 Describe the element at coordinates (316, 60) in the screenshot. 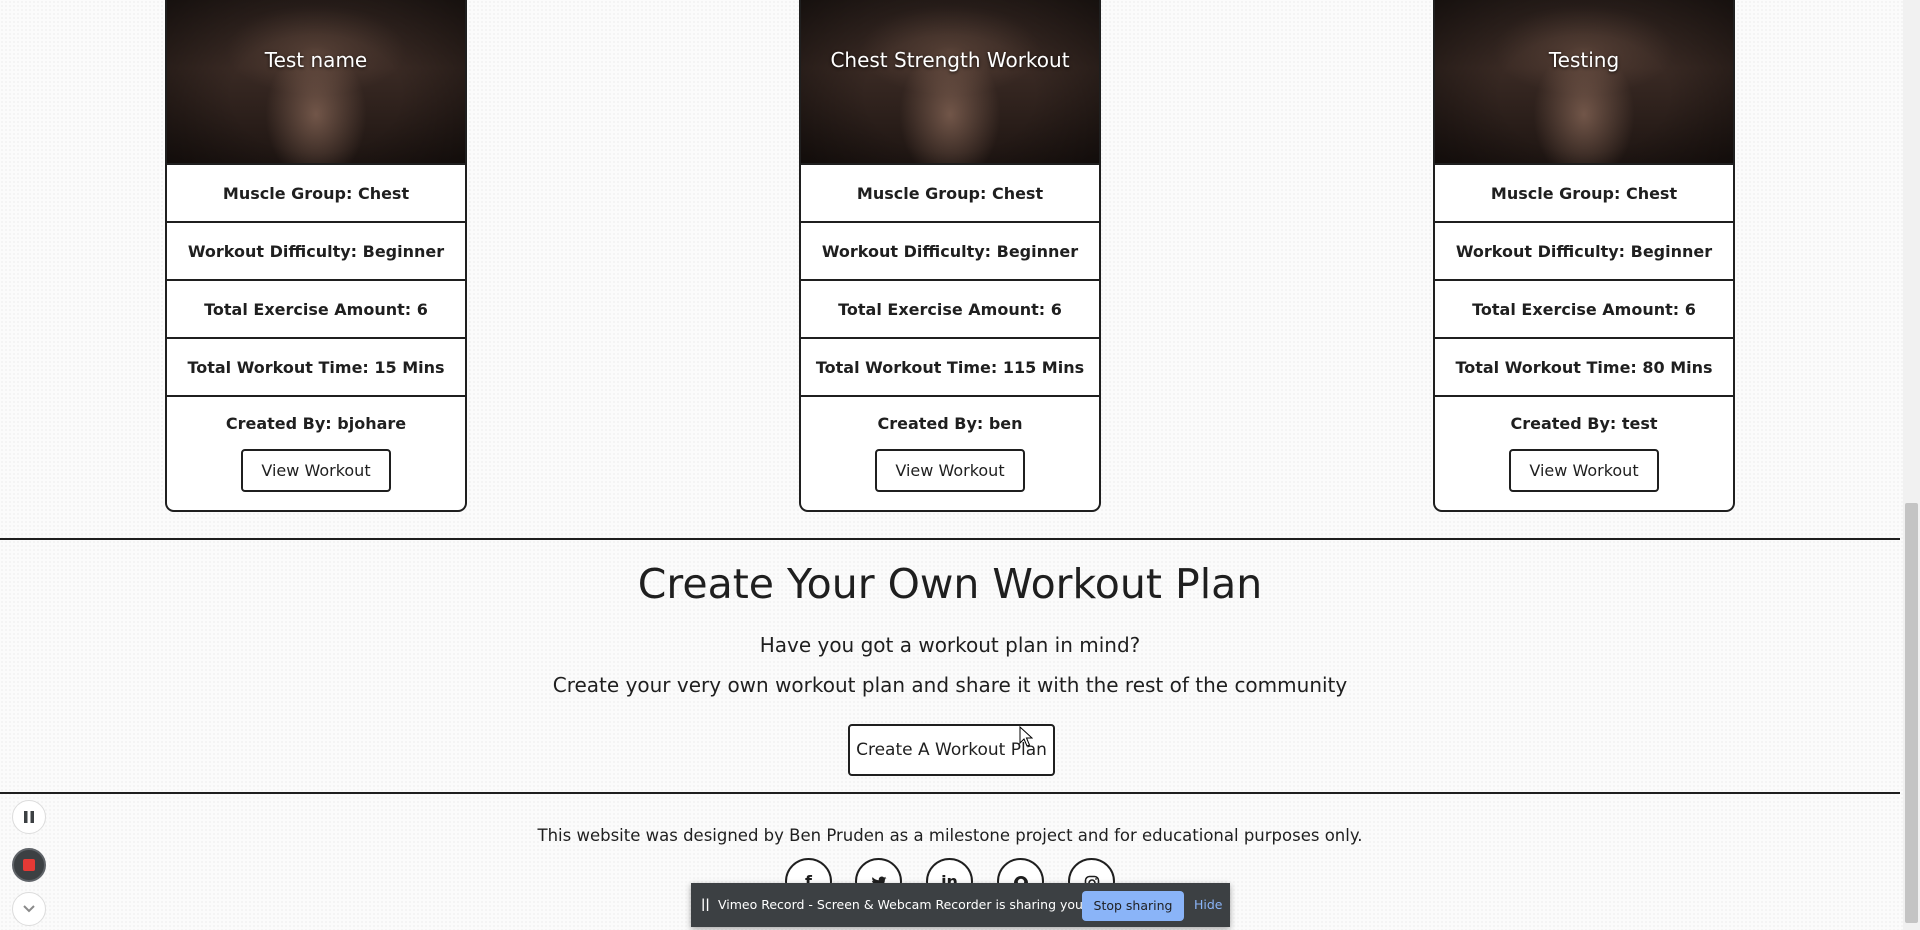

I see `workout-card-title: Test name` at that location.